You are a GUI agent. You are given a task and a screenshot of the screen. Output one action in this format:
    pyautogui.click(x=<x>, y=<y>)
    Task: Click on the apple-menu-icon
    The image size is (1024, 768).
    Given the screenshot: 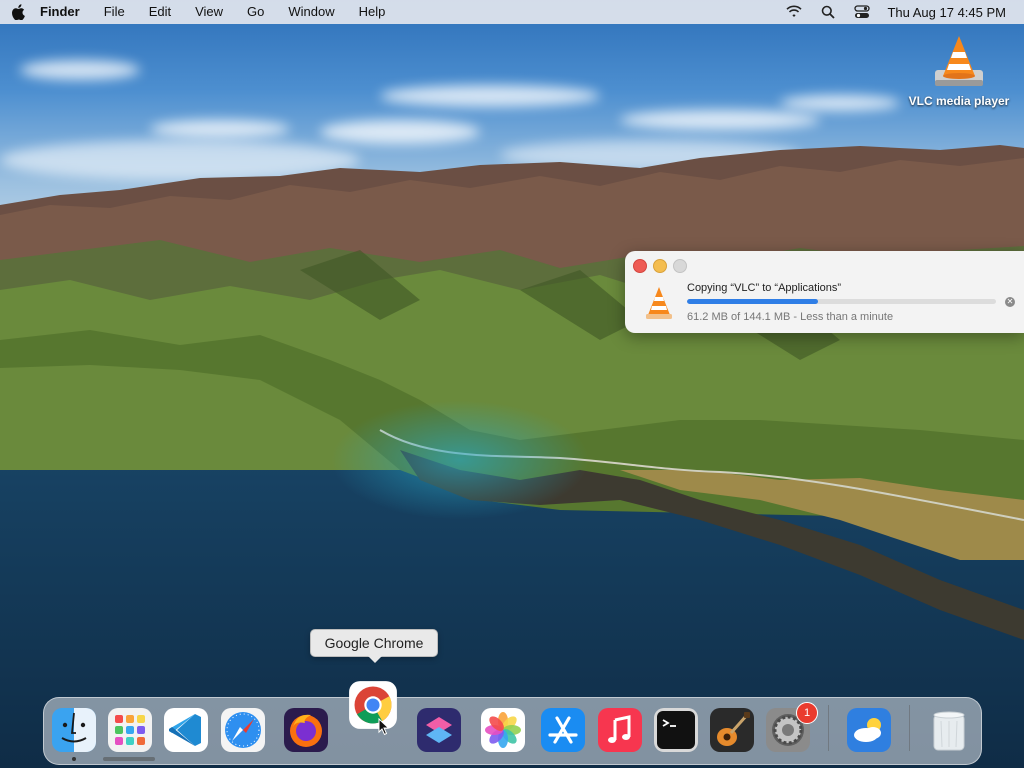 What is the action you would take?
    pyautogui.click(x=18, y=12)
    